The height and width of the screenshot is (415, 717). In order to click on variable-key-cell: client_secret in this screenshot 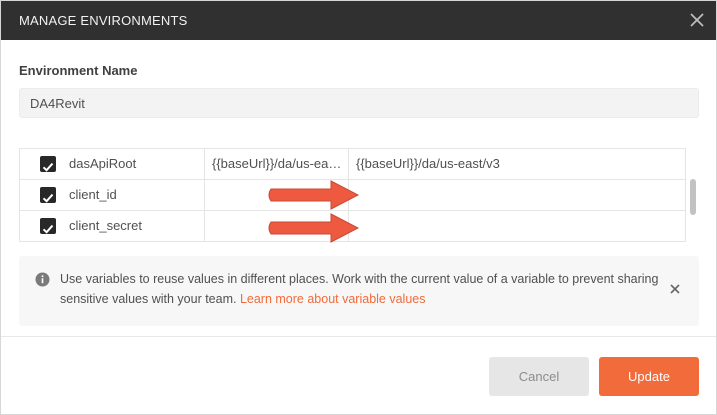, I will do `click(136, 226)`.